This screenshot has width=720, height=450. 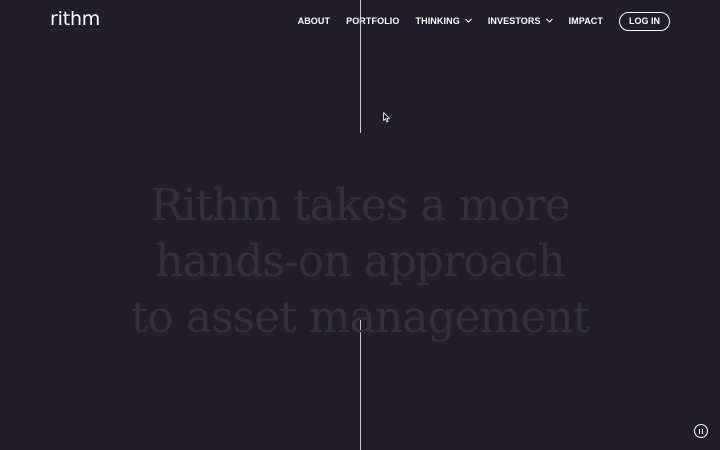 I want to click on nav-item-label: INVESTORS, so click(x=514, y=21).